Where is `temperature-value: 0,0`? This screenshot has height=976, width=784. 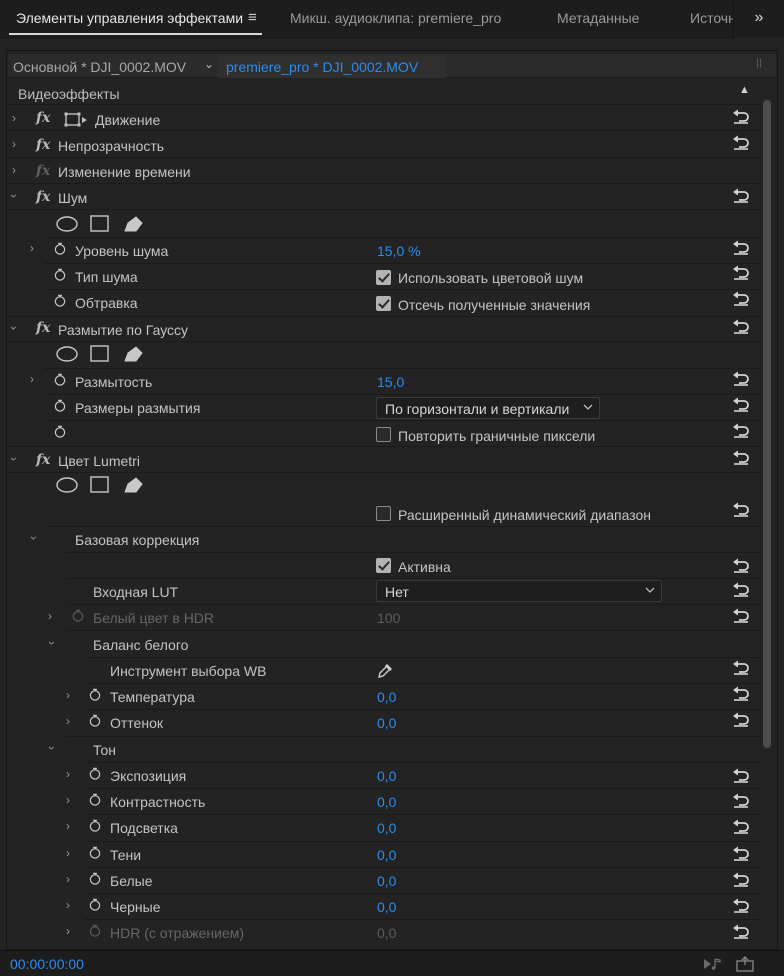 temperature-value: 0,0 is located at coordinates (386, 697).